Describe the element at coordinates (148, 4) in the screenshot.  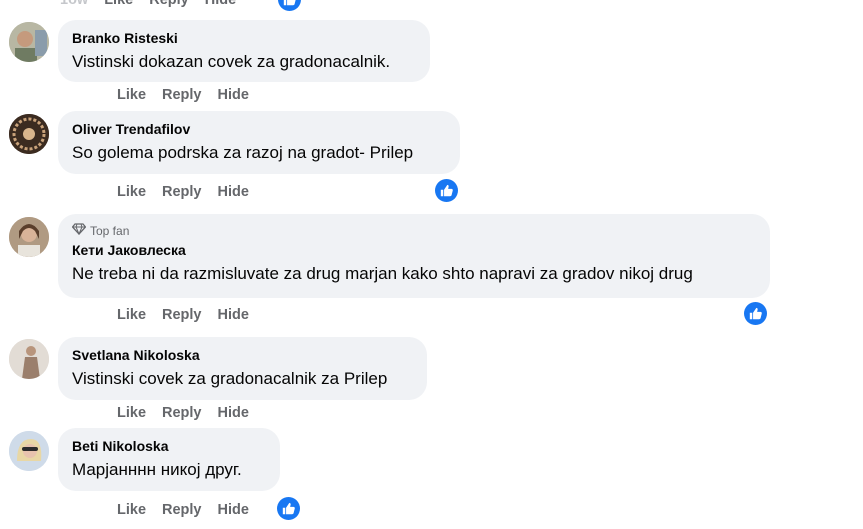
I see `cut-off-actions-row: 1ow Like Reply Hide` at that location.